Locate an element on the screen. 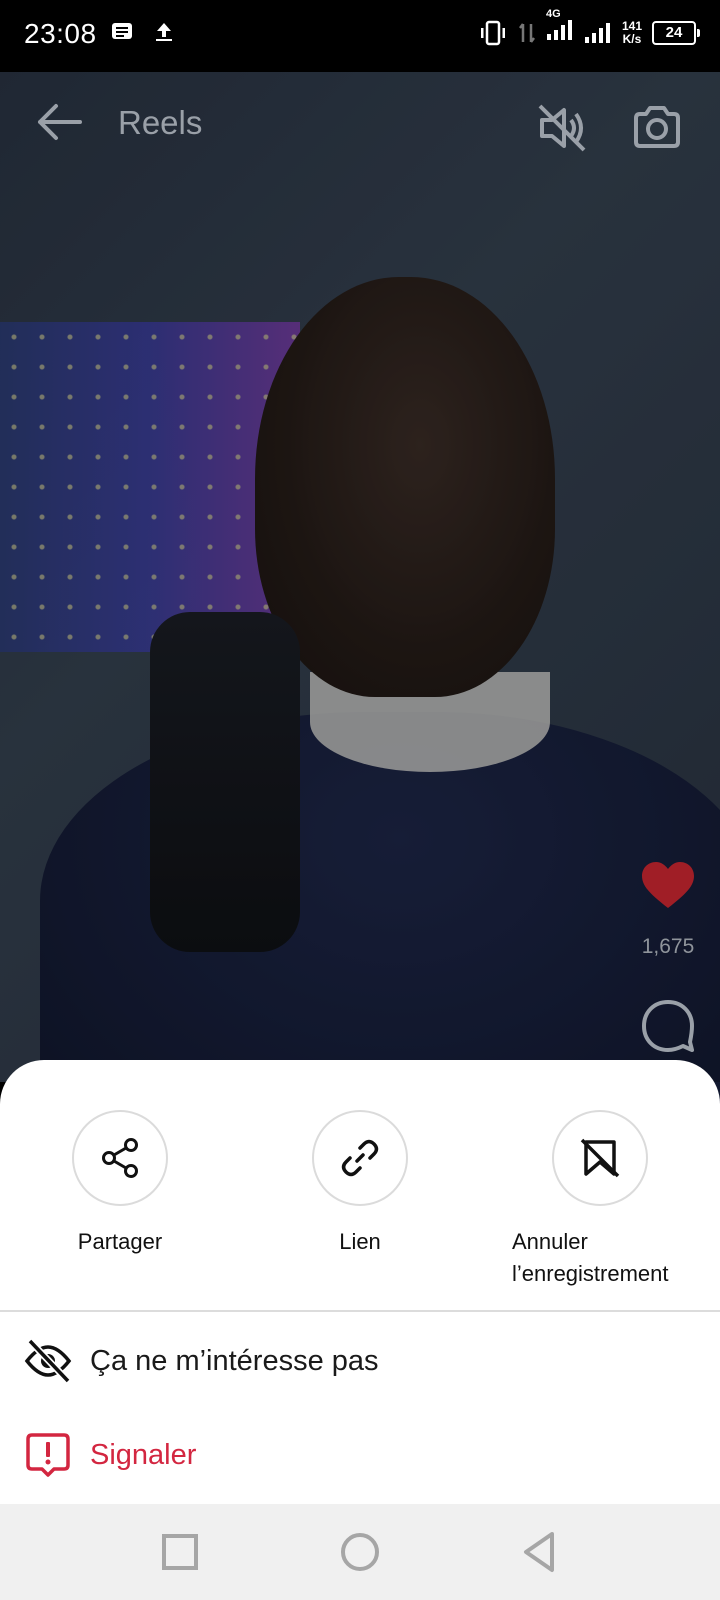 The width and height of the screenshot is (720, 1600). not-interested-item: Ça ne m’intéresse pas is located at coordinates (360, 1361).